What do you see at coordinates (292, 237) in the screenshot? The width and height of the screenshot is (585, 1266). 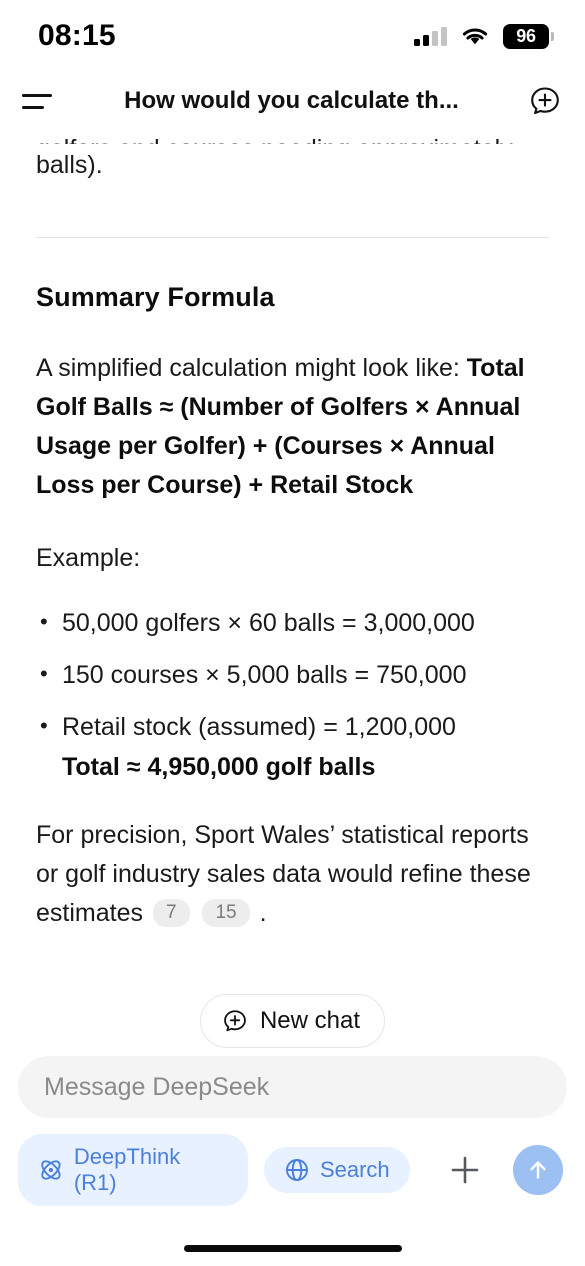 I see `section-divider` at bounding box center [292, 237].